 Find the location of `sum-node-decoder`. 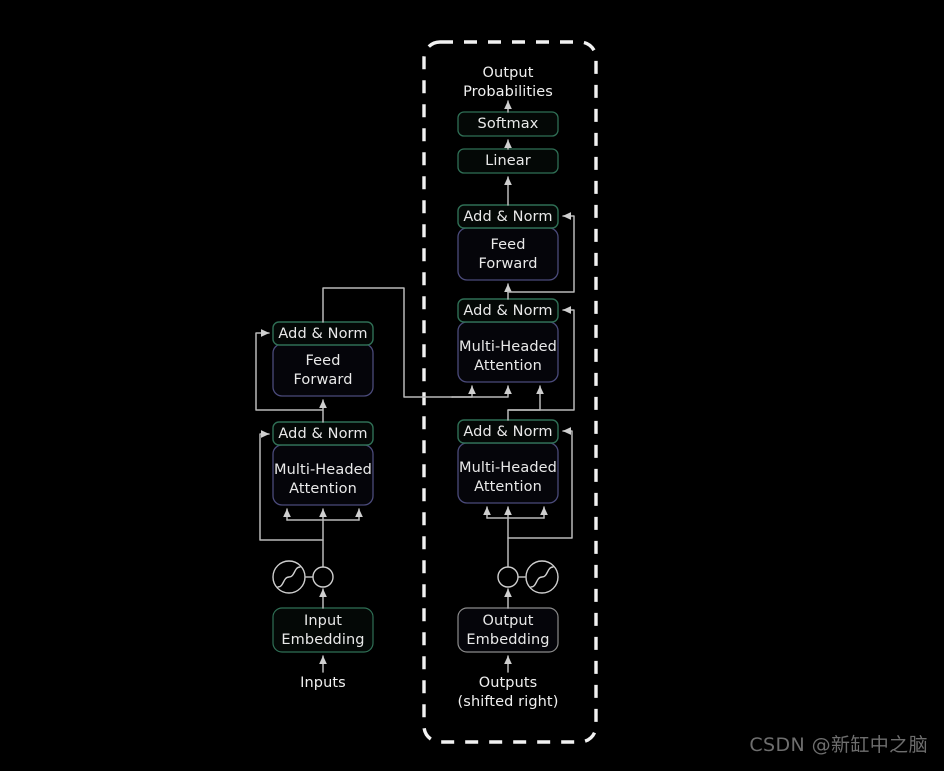

sum-node-decoder is located at coordinates (508, 577).